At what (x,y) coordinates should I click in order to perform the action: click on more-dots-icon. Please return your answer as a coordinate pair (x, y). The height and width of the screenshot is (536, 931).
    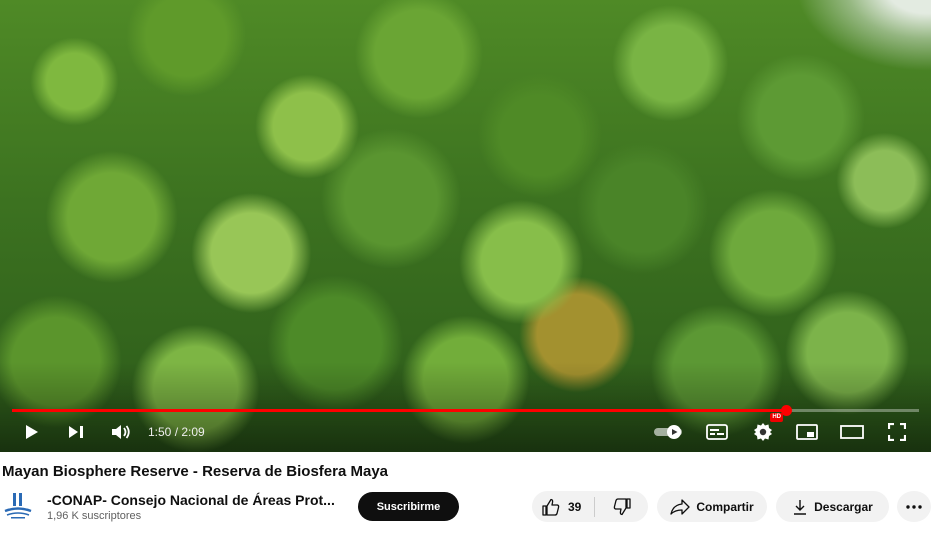
    Looking at the image, I should click on (914, 506).